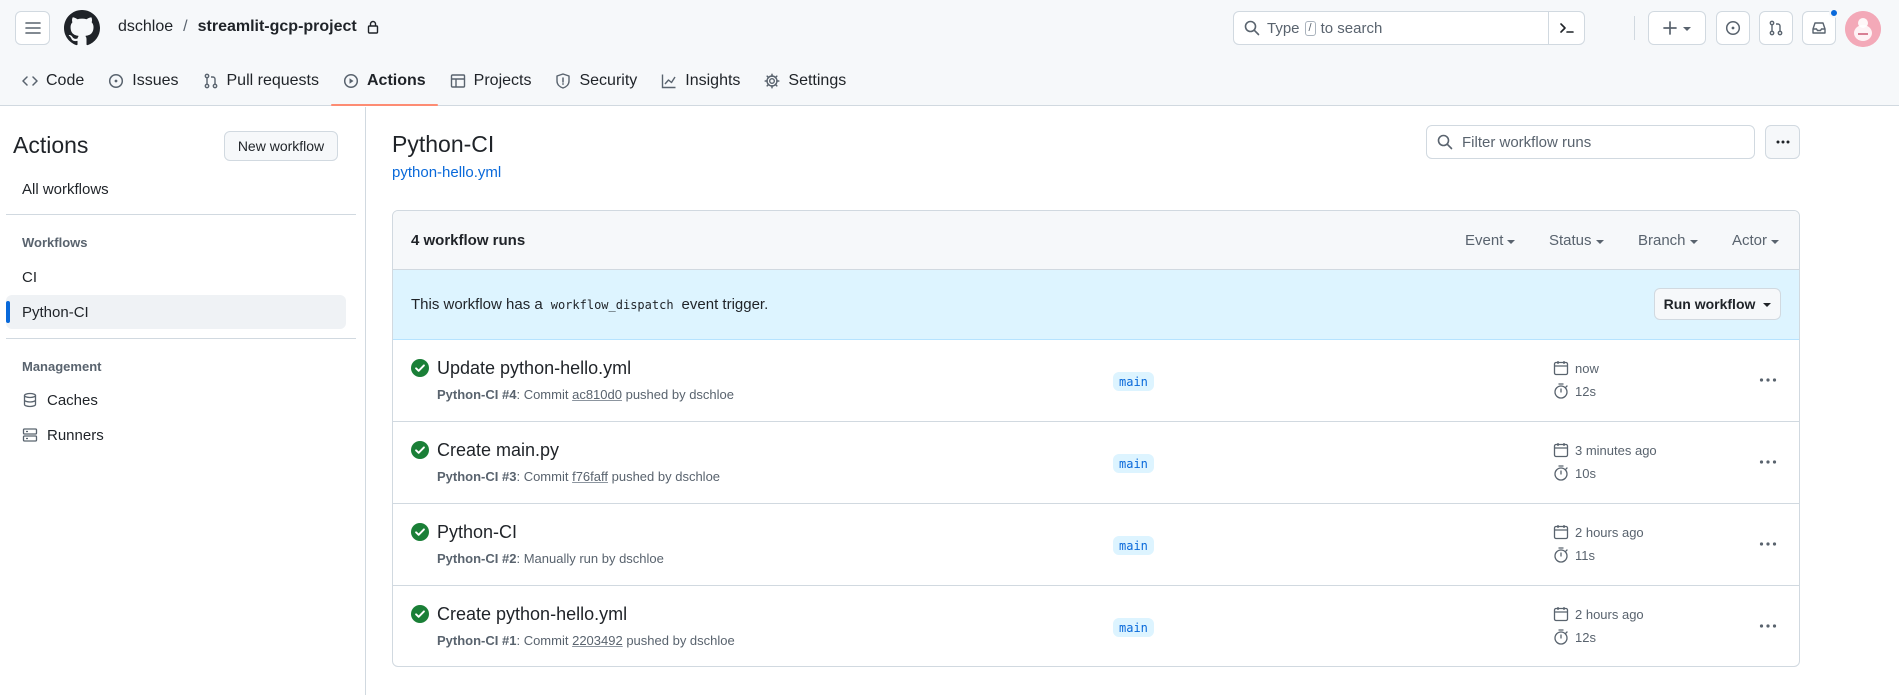 The height and width of the screenshot is (695, 1899). I want to click on tab-projects: Projects, so click(491, 81).